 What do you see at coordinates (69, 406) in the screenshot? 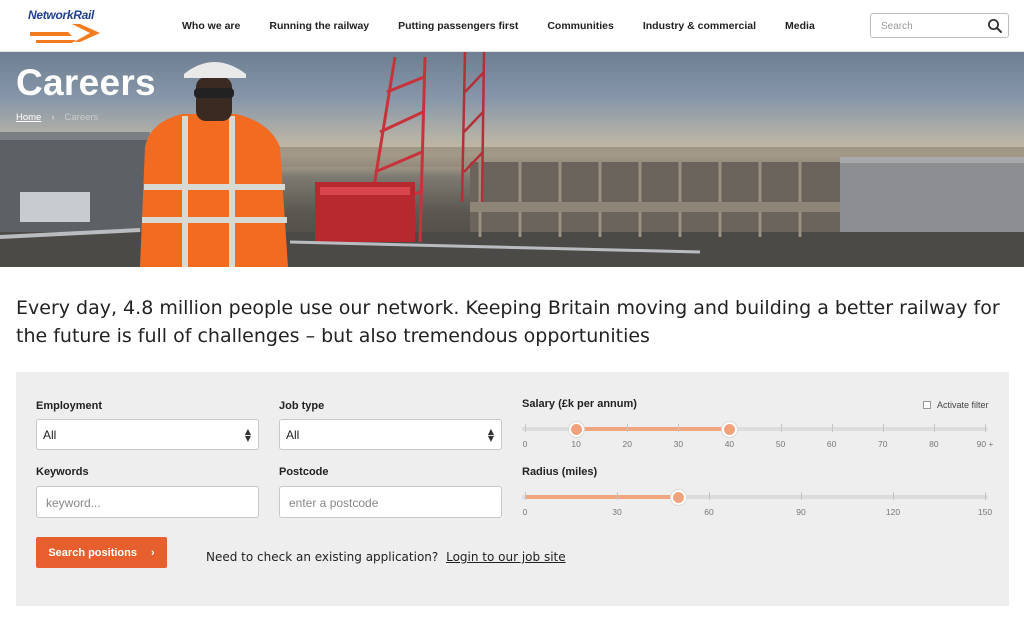
I see `employment-label: Employment` at bounding box center [69, 406].